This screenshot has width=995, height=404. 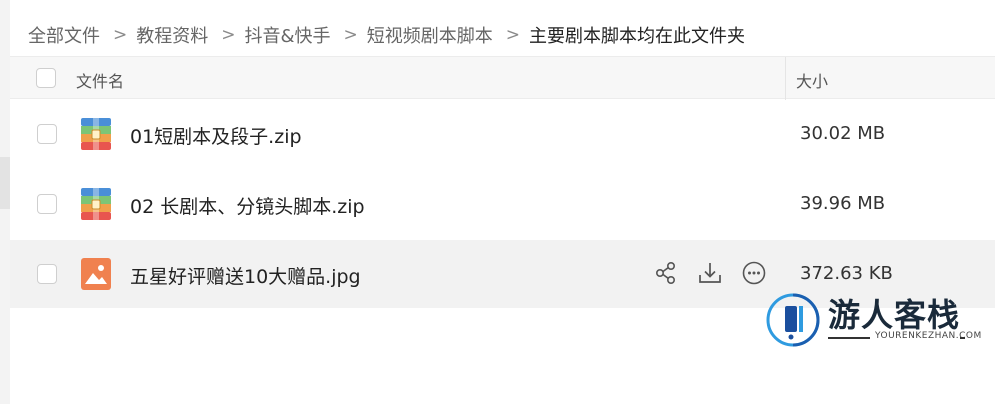 I want to click on watermark-brand: 游人客栈, so click(x=894, y=315).